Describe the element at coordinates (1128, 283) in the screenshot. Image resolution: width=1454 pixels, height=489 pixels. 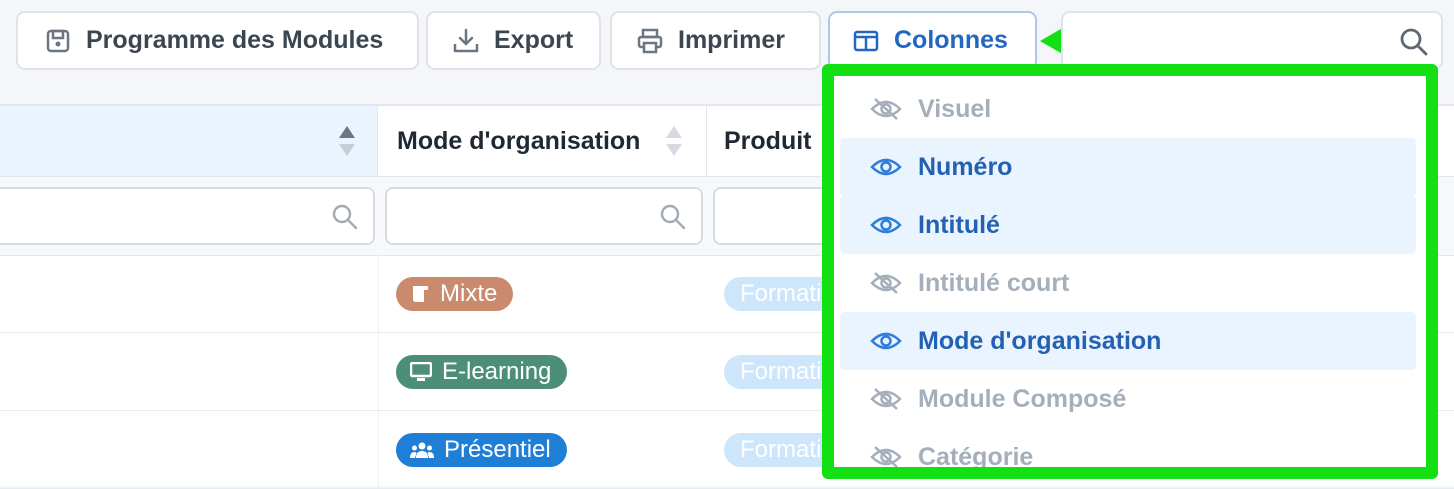
I see `column-toggle-intitule-court: Intitulé court` at that location.